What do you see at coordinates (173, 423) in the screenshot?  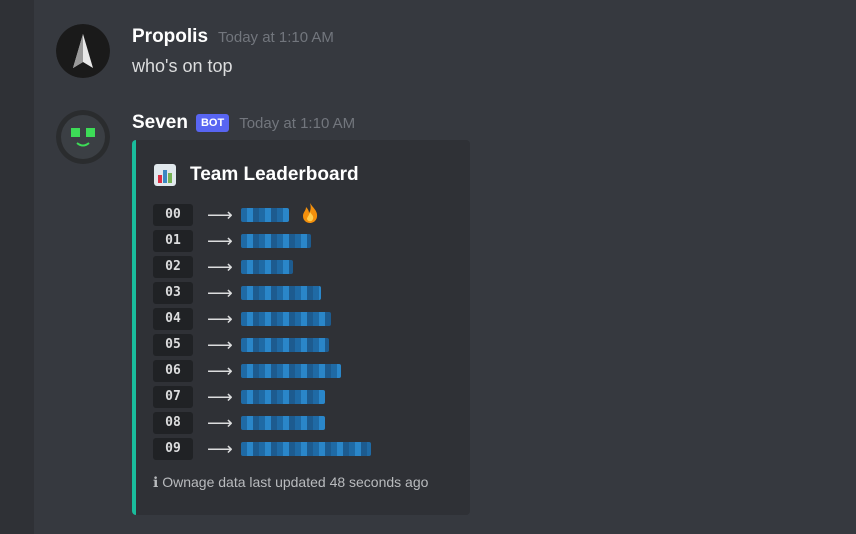 I see `rank-code: 08` at bounding box center [173, 423].